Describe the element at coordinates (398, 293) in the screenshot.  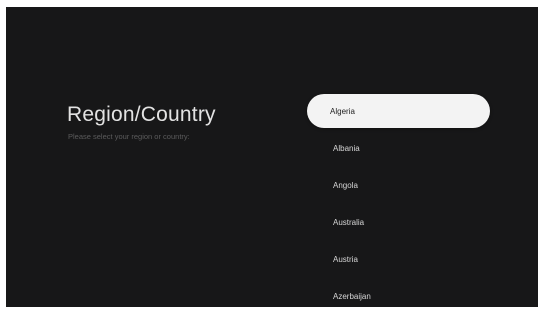
I see `list-item-azerbaijan: Azerbaijan` at that location.